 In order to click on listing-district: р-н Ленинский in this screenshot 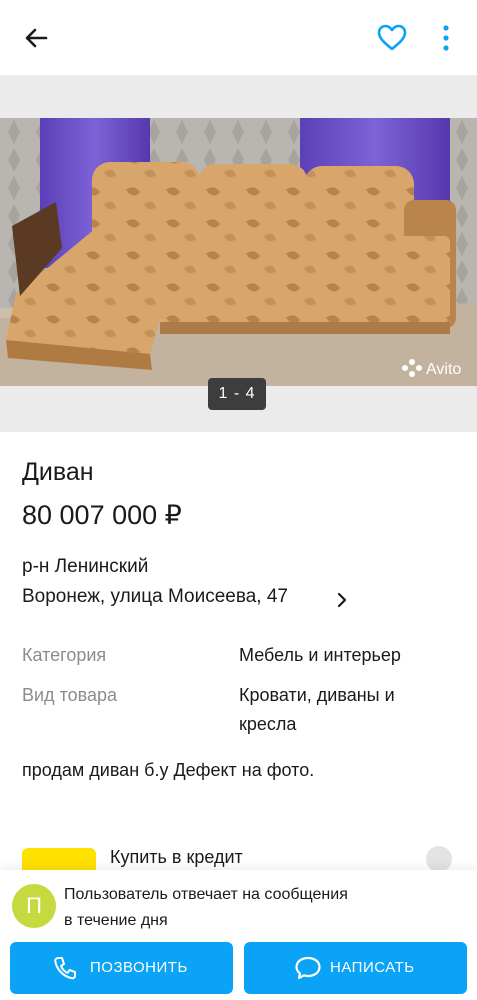, I will do `click(85, 566)`.